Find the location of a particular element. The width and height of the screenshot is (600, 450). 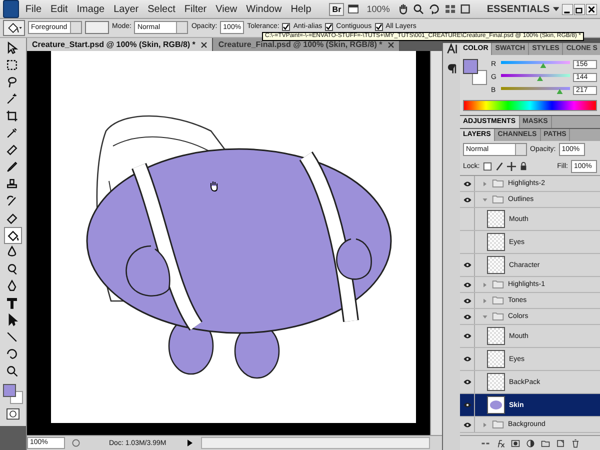

paragraph-icon is located at coordinates (452, 69).